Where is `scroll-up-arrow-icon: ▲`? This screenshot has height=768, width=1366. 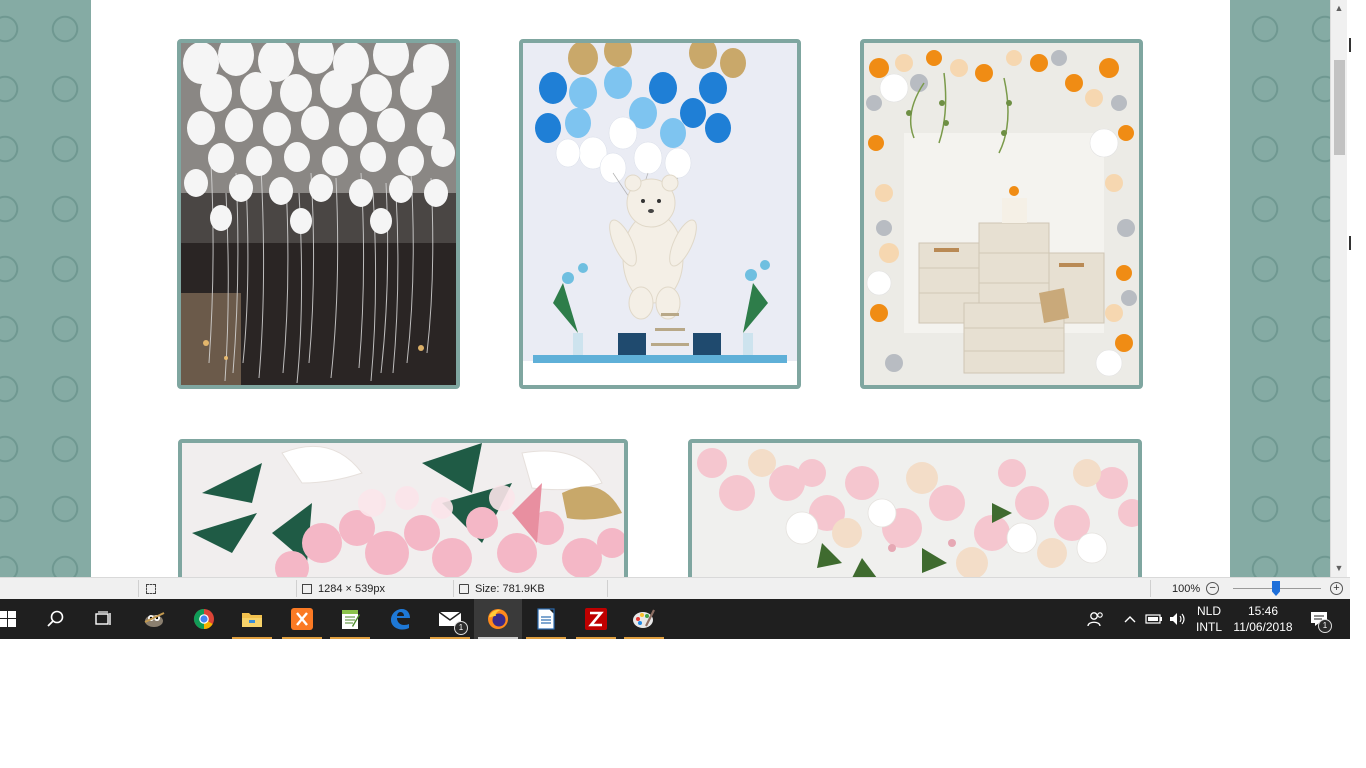 scroll-up-arrow-icon: ▲ is located at coordinates (1339, 8).